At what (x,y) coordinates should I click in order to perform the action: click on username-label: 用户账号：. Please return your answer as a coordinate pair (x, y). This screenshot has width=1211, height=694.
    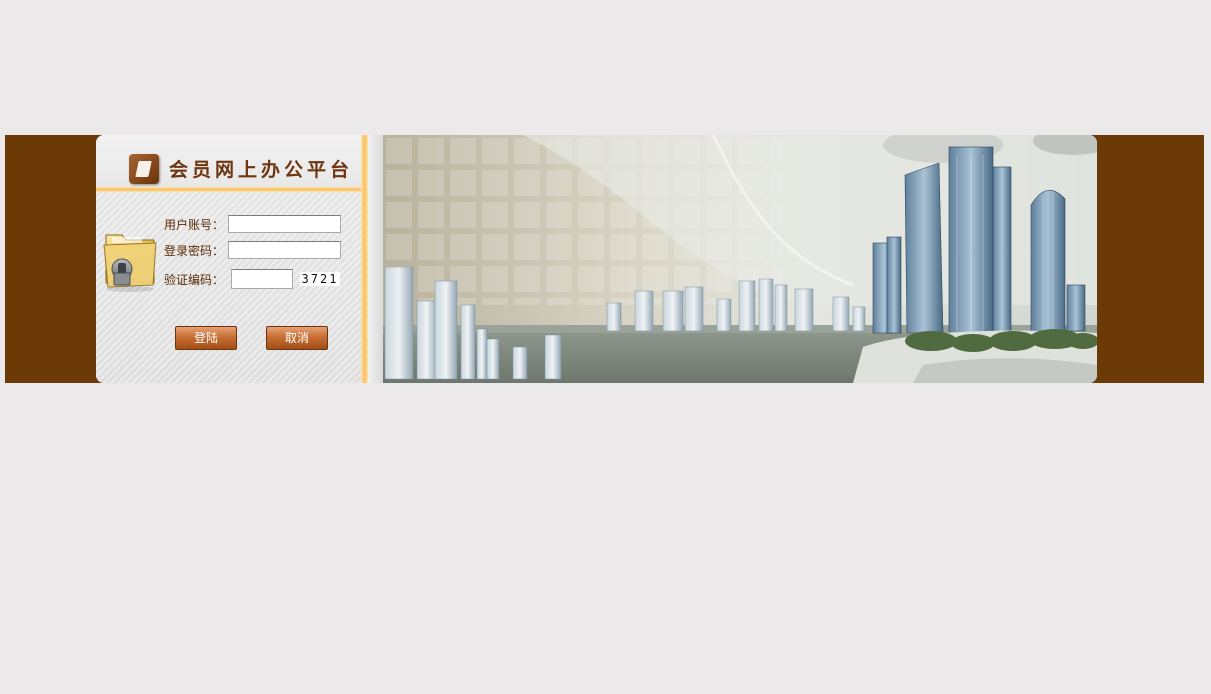
    Looking at the image, I should click on (194, 224).